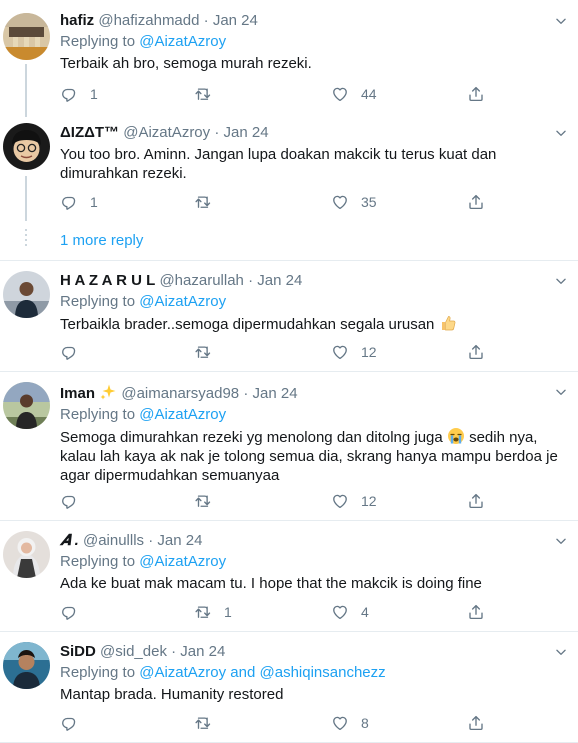 This screenshot has width=578, height=743. What do you see at coordinates (113, 540) in the screenshot?
I see `user-handle: @ainullls` at bounding box center [113, 540].